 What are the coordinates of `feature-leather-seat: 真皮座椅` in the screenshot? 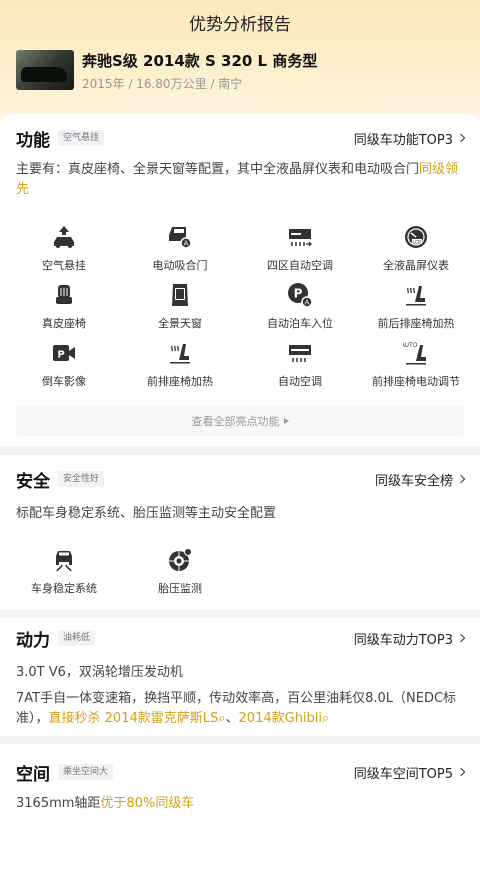 It's located at (64, 306).